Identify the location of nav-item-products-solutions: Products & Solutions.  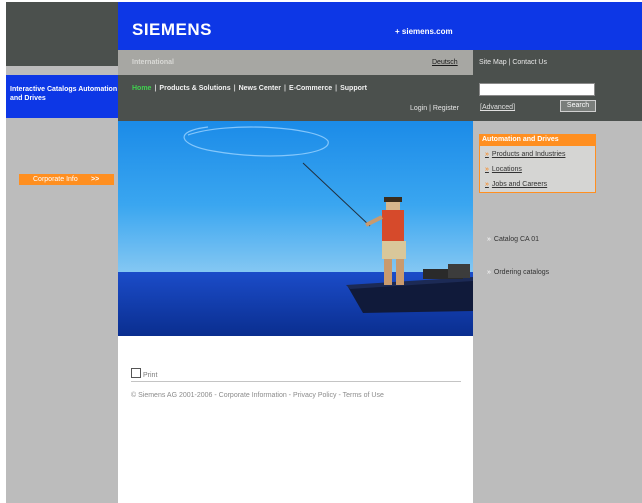
(194, 88).